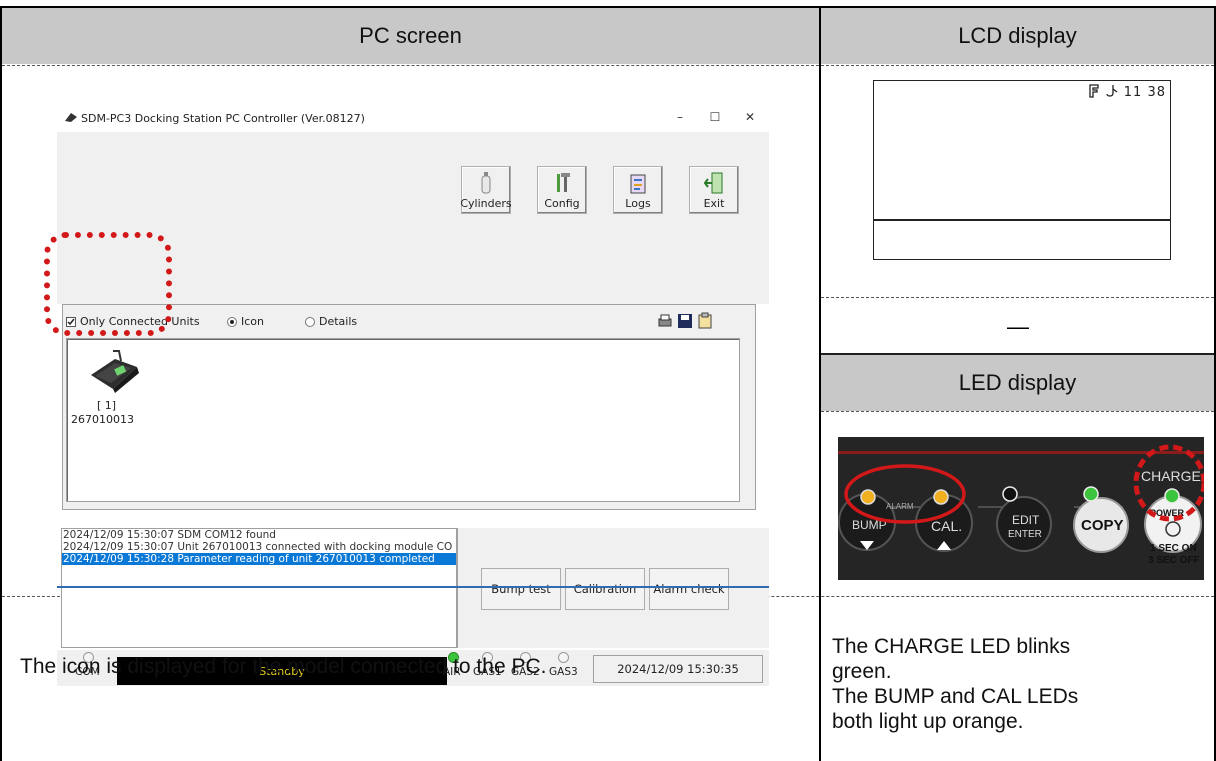 Image resolution: width=1216 pixels, height=761 pixels. Describe the element at coordinates (71, 117) in the screenshot. I see `app-icon` at that location.